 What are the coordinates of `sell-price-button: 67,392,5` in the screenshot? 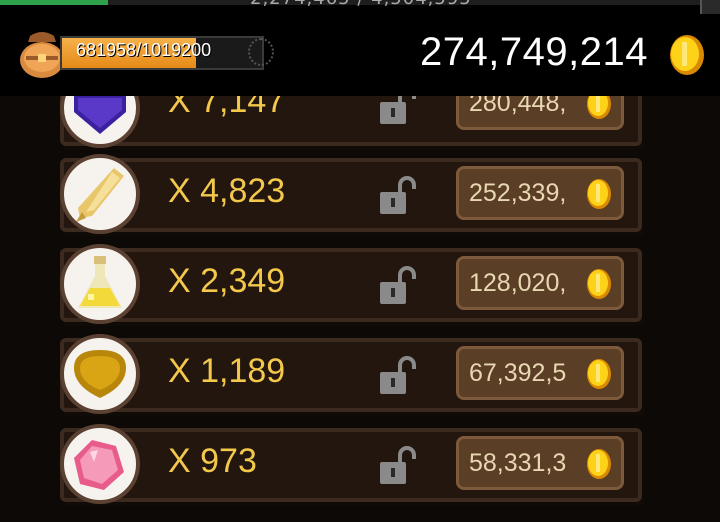 It's located at (540, 373).